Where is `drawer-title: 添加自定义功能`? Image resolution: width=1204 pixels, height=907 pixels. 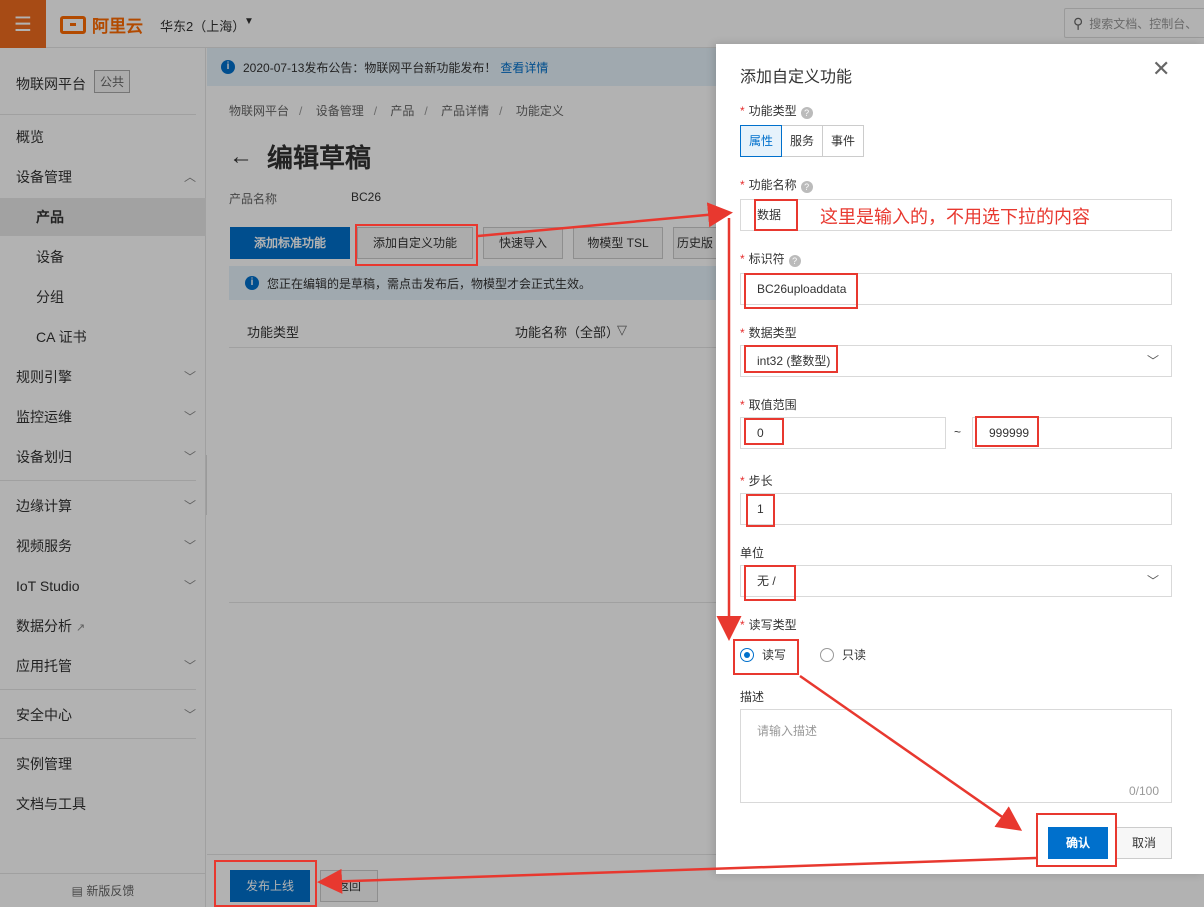 drawer-title: 添加自定义功能 is located at coordinates (796, 77).